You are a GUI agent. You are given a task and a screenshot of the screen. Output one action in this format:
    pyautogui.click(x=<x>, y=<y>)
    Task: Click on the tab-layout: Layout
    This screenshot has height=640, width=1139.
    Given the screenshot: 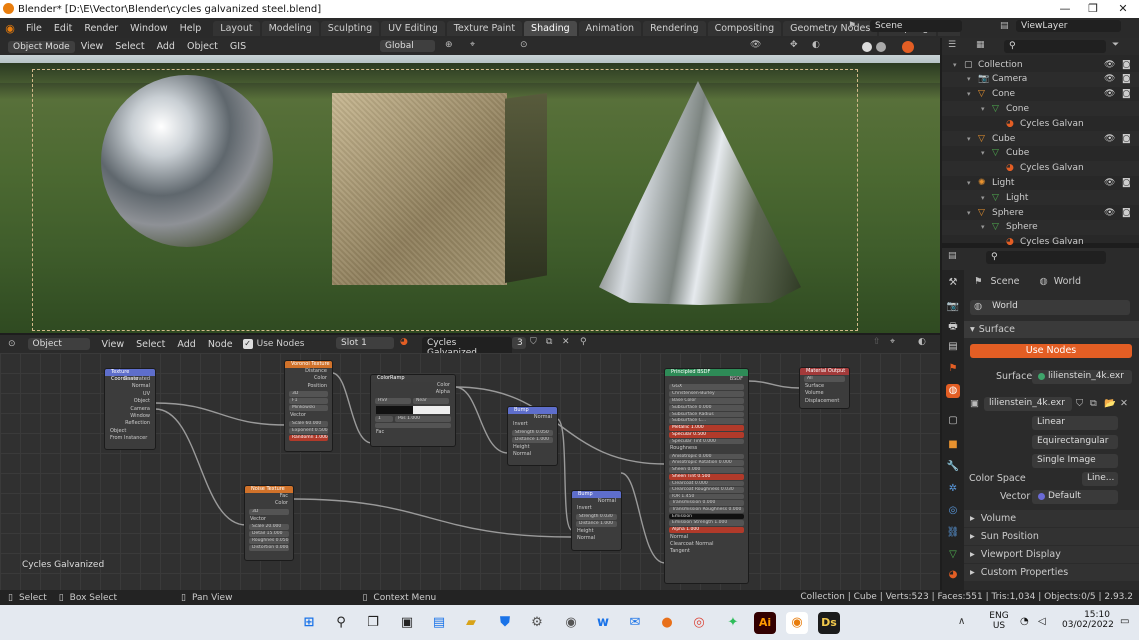 What is the action you would take?
    pyautogui.click(x=236, y=28)
    